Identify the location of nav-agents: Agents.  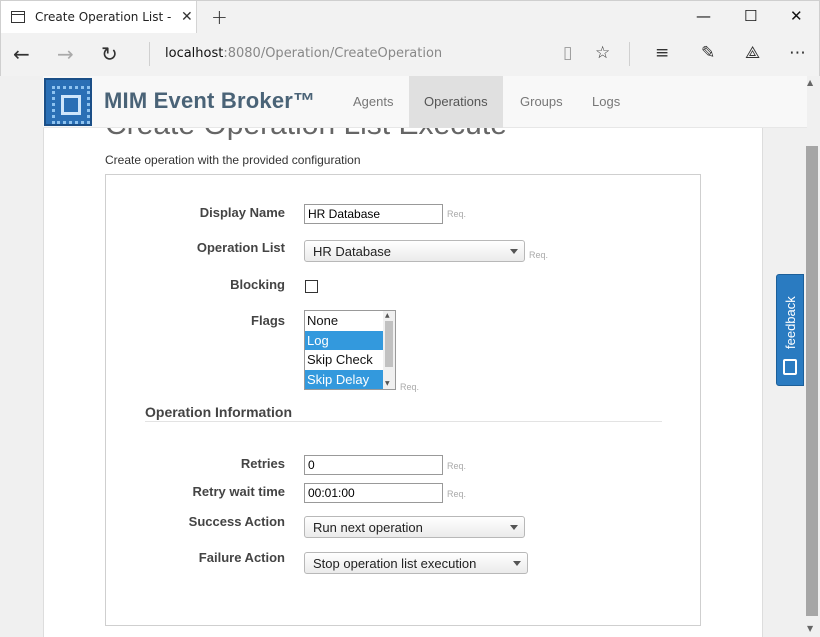
(373, 102).